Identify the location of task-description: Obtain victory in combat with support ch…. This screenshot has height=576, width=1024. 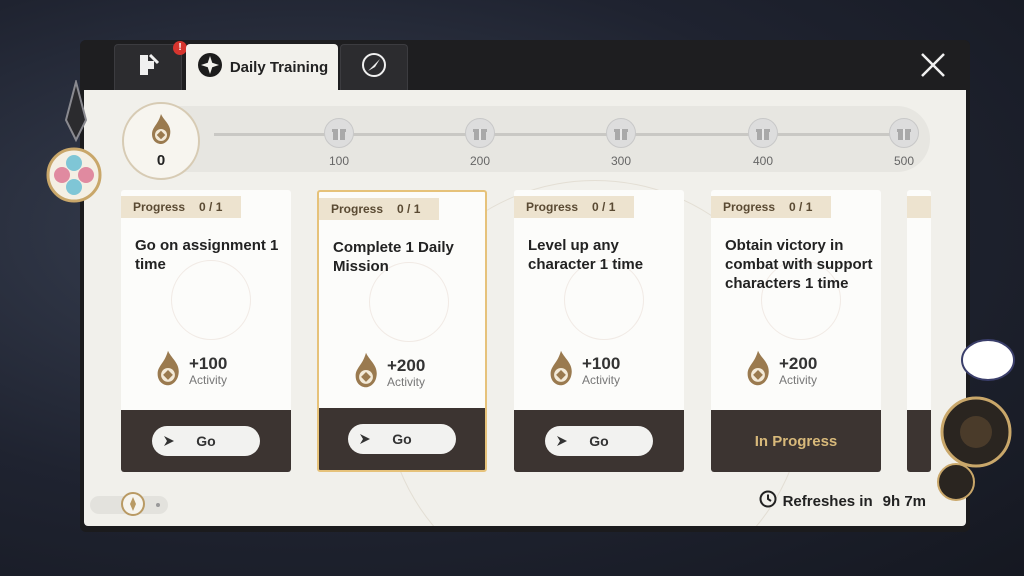
(799, 264).